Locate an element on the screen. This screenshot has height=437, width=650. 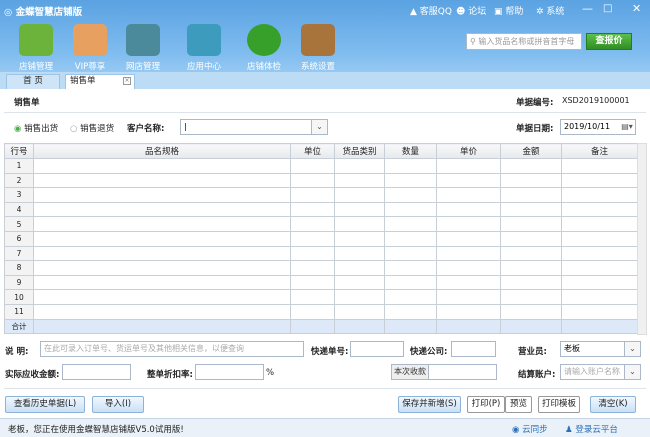
radio-sales-return: ○ 销售退货 is located at coordinates (92, 128).